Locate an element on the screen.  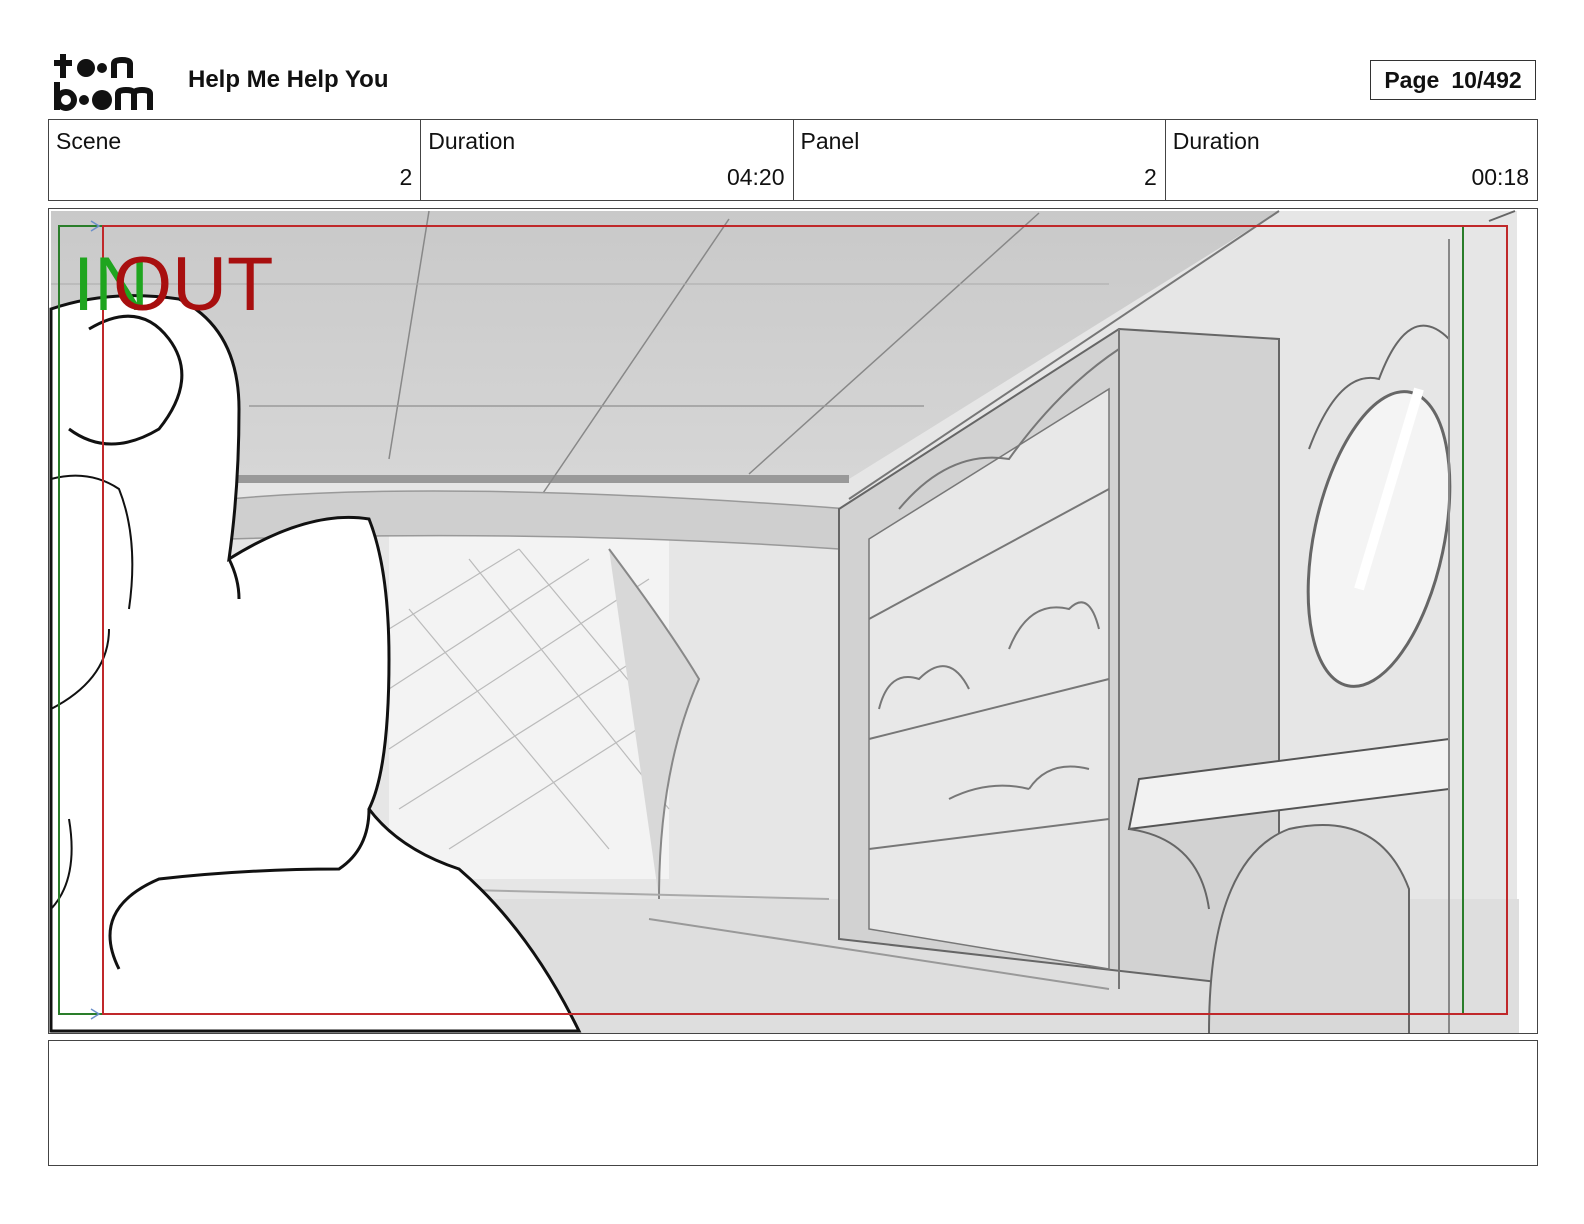
panel-duration-label: Duration is located at coordinates (1216, 141).